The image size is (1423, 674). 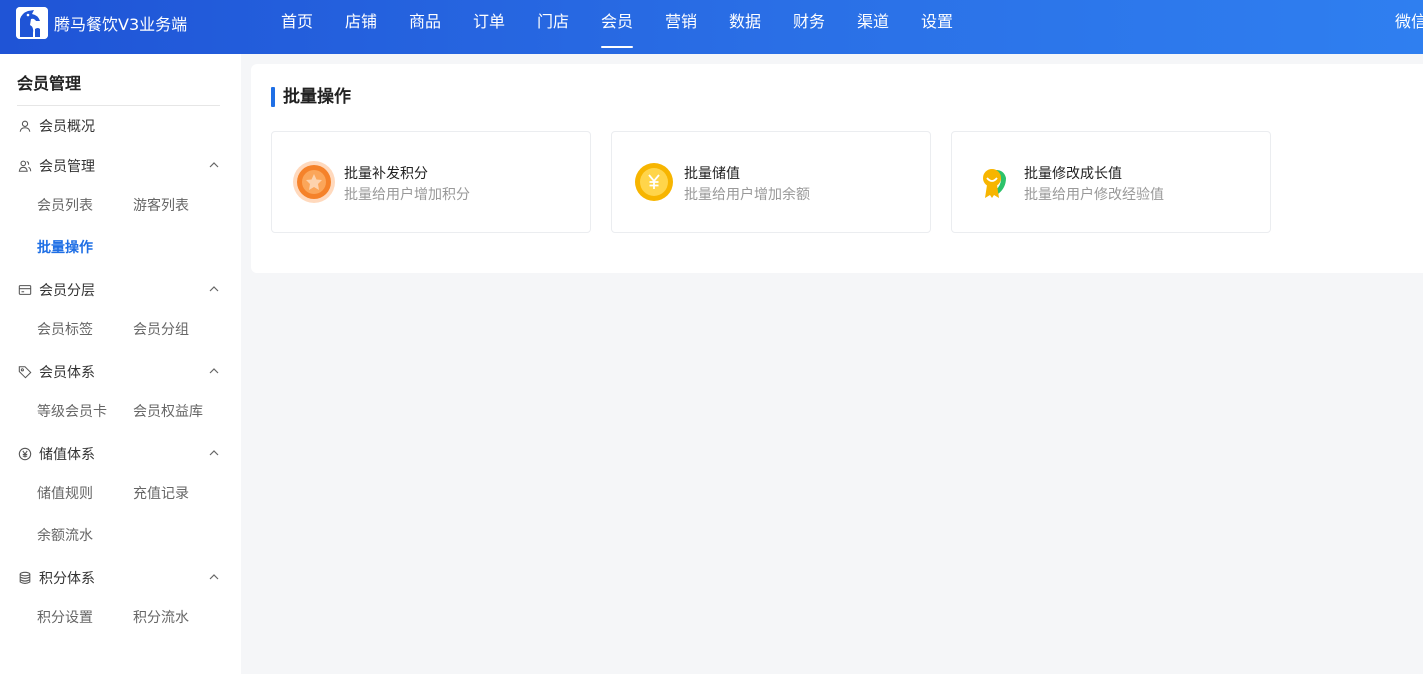 I want to click on database-icon, so click(x=25, y=578).